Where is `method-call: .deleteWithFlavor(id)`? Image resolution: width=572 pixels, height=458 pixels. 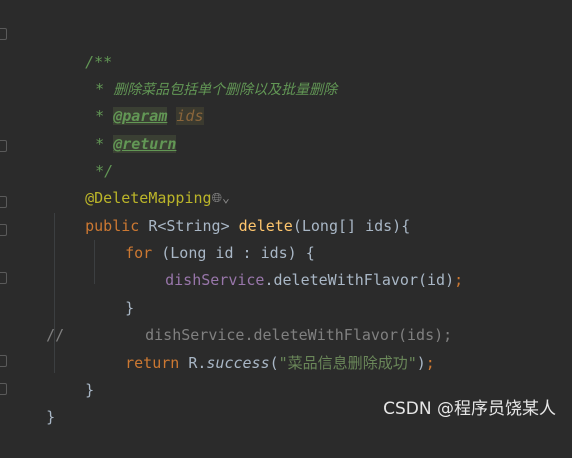 method-call: .deleteWithFlavor(id) is located at coordinates (359, 280).